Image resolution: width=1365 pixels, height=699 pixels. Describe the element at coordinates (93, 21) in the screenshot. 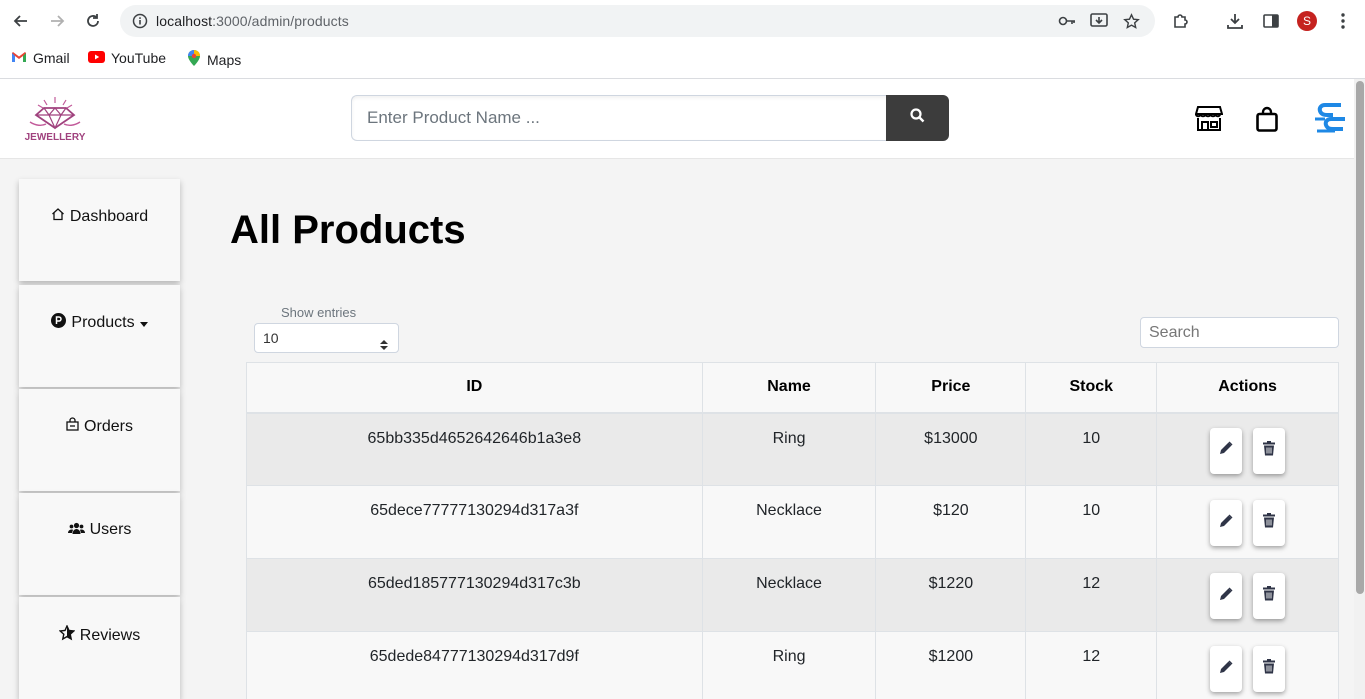

I see `reload-icon` at that location.